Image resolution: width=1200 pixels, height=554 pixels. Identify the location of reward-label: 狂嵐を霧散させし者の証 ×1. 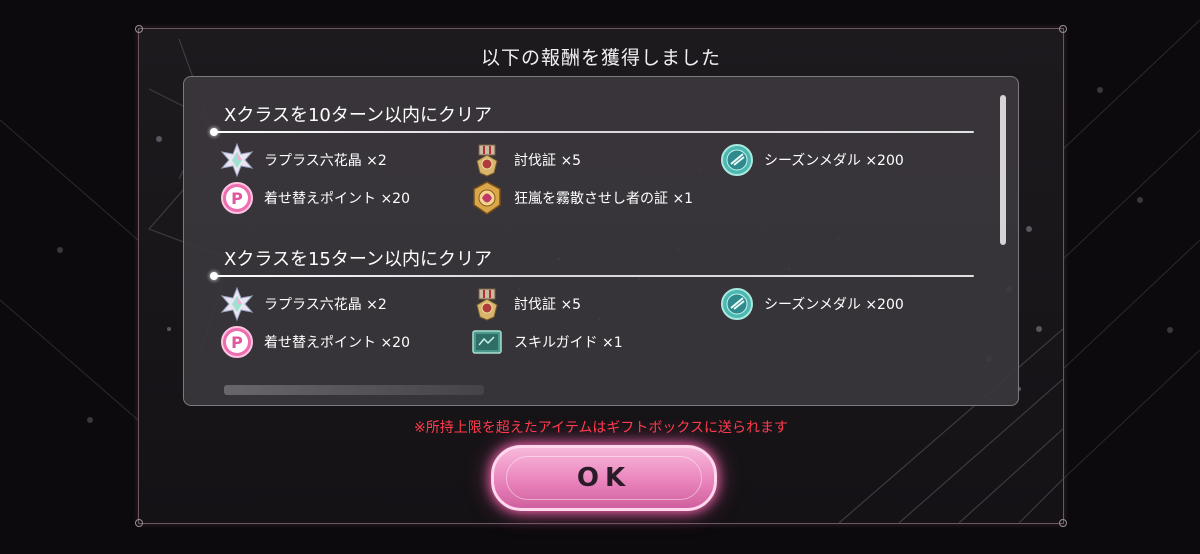
(604, 199).